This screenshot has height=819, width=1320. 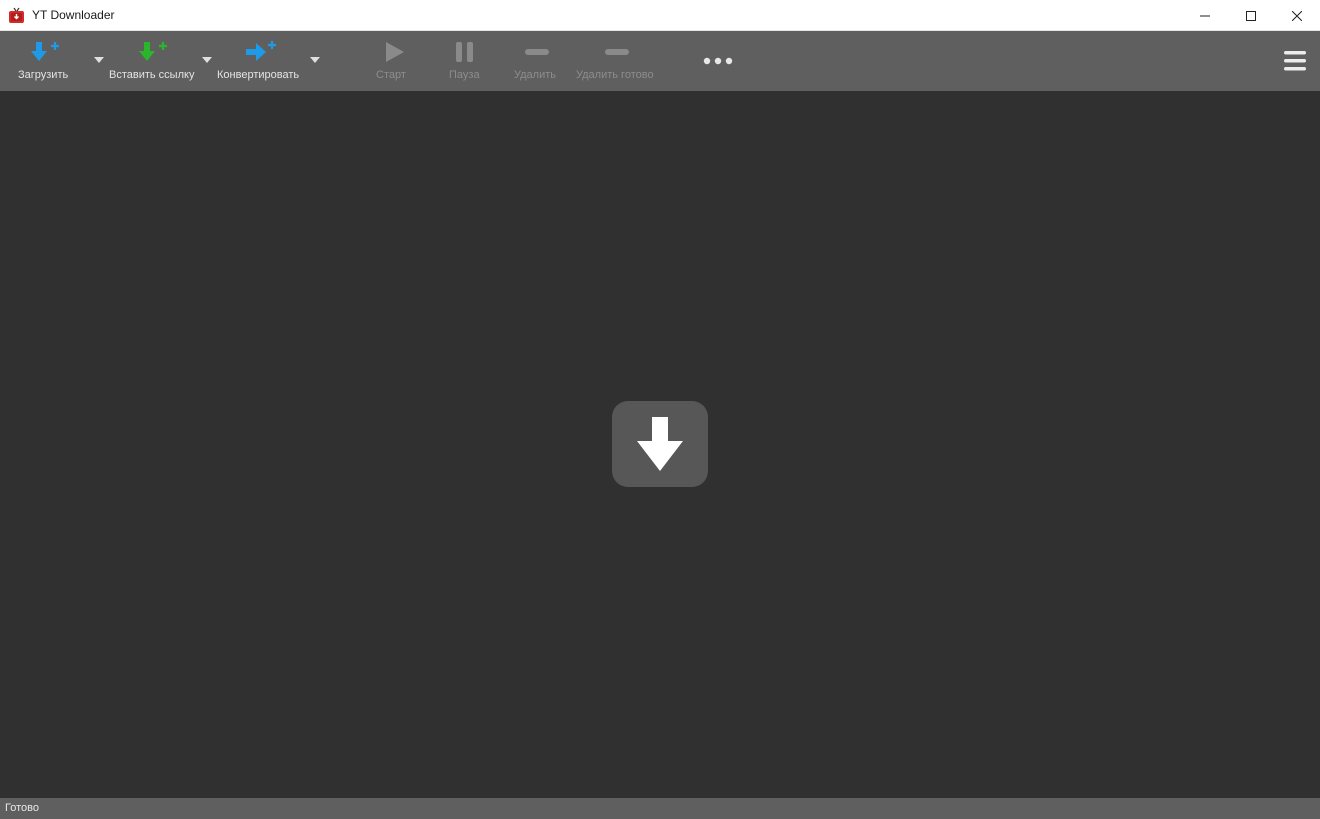 I want to click on convert-label: Конвертировать, so click(x=258, y=75).